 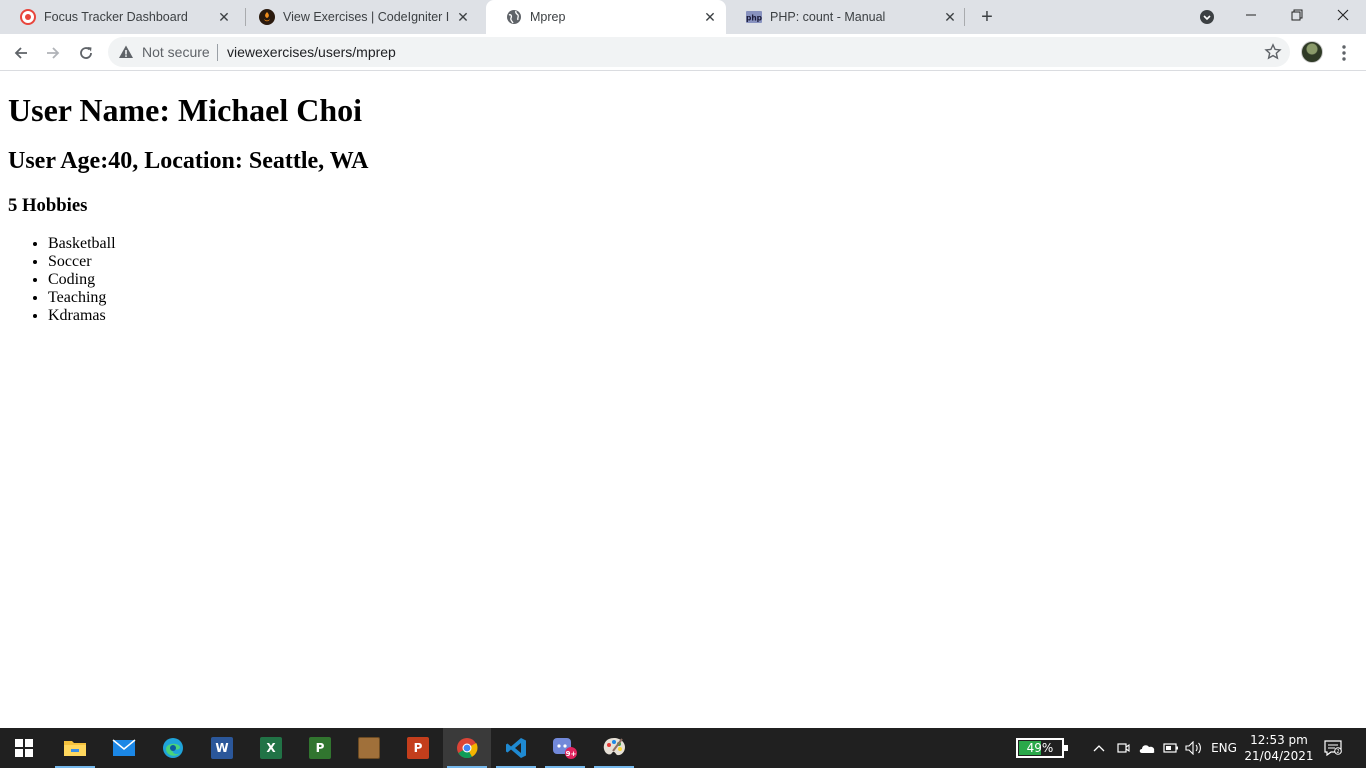 I want to click on browser-toolbar: Not secure viewexercises/users/mprep, so click(x=683, y=52).